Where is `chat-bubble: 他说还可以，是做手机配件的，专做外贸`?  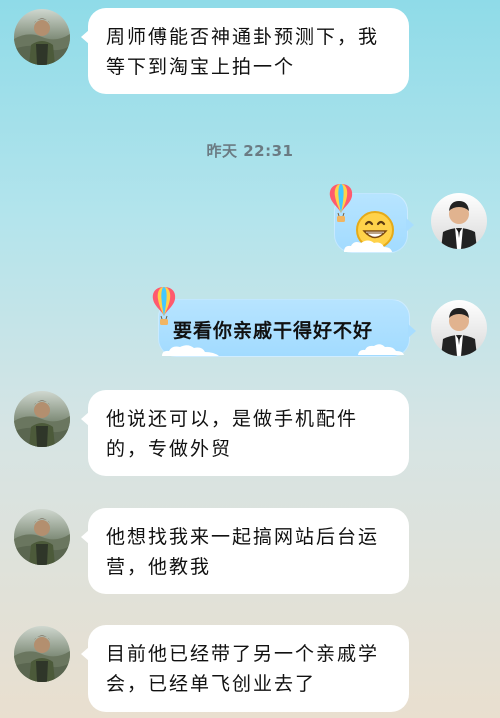 chat-bubble: 他说还可以，是做手机配件的，专做外贸 is located at coordinates (245, 433).